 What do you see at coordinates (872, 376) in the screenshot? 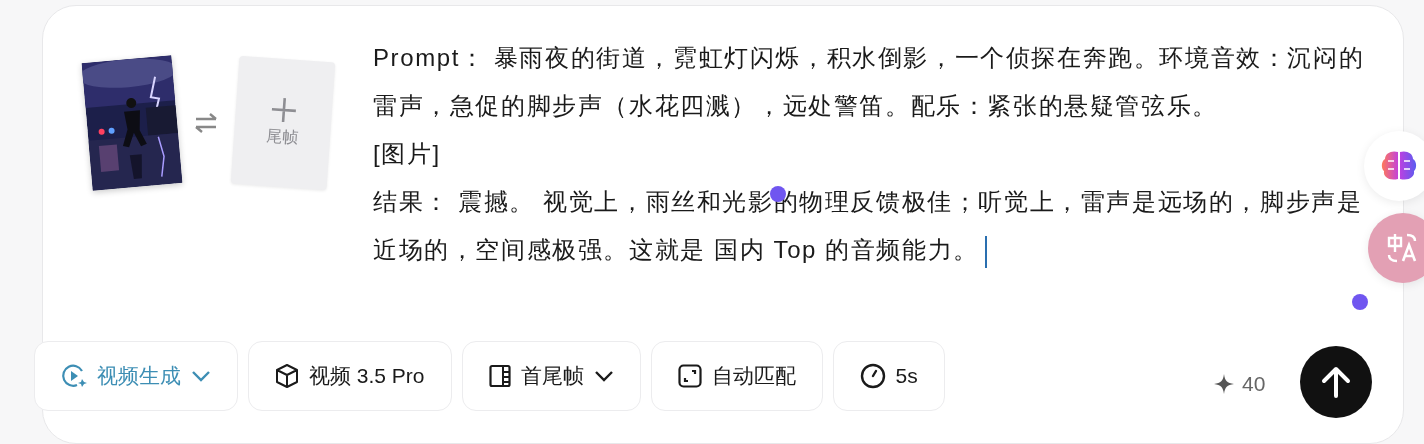
I see `clock-icon` at bounding box center [872, 376].